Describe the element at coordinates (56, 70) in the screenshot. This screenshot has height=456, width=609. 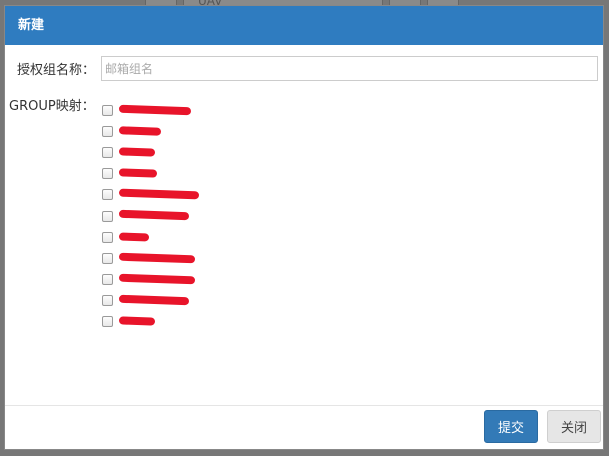
I see `group-name-label: 授权组名称：` at that location.